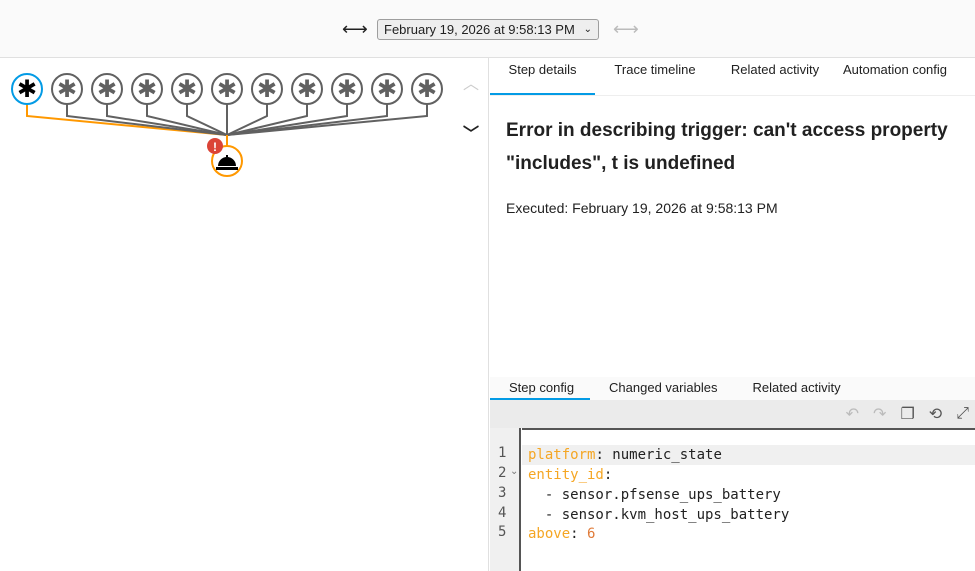 The width and height of the screenshot is (975, 571). I want to click on code-line: above: 6, so click(562, 534).